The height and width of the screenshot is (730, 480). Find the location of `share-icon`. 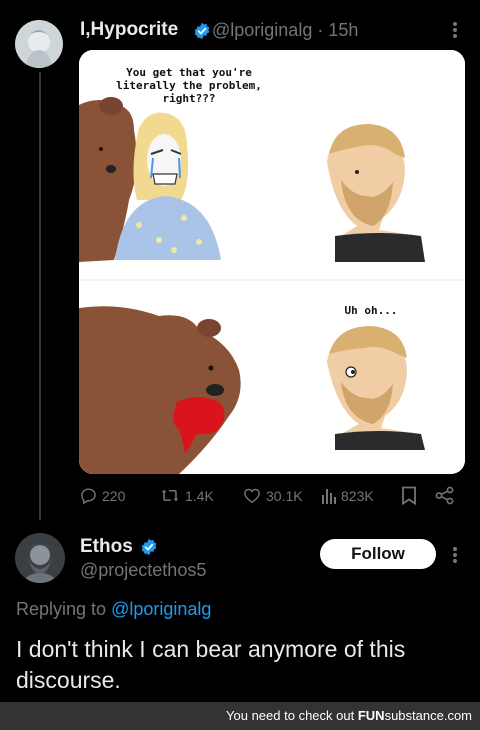

share-icon is located at coordinates (444, 495).